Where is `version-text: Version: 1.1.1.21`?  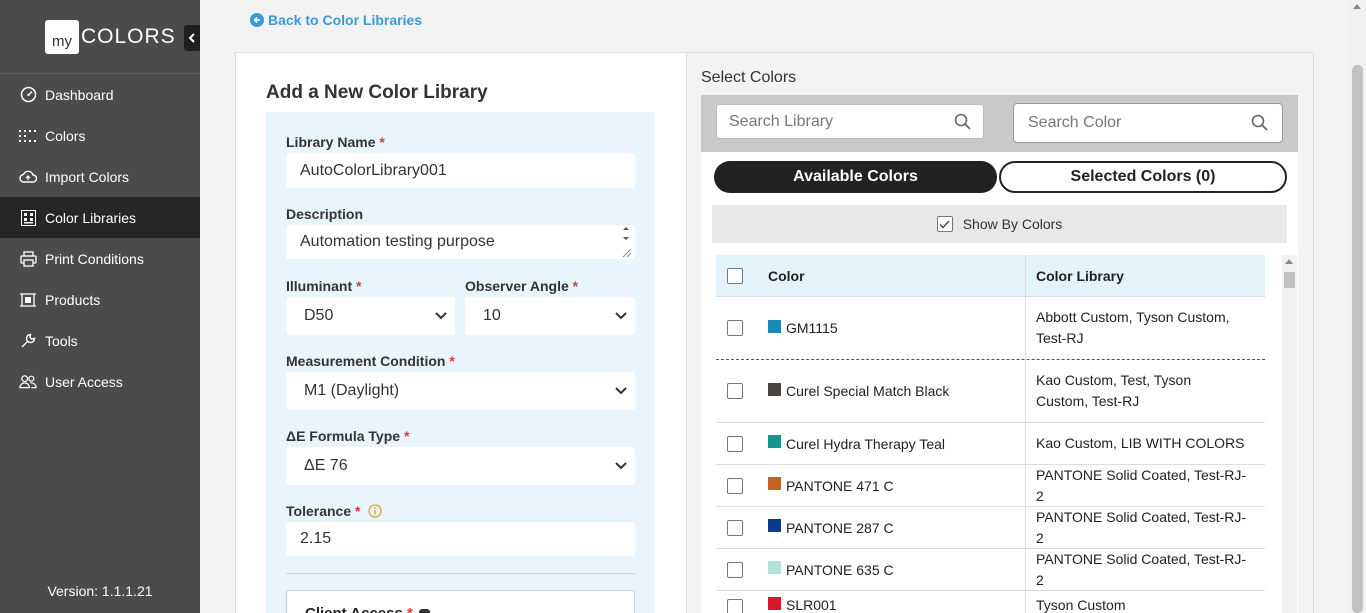 version-text: Version: 1.1.1.21 is located at coordinates (100, 591).